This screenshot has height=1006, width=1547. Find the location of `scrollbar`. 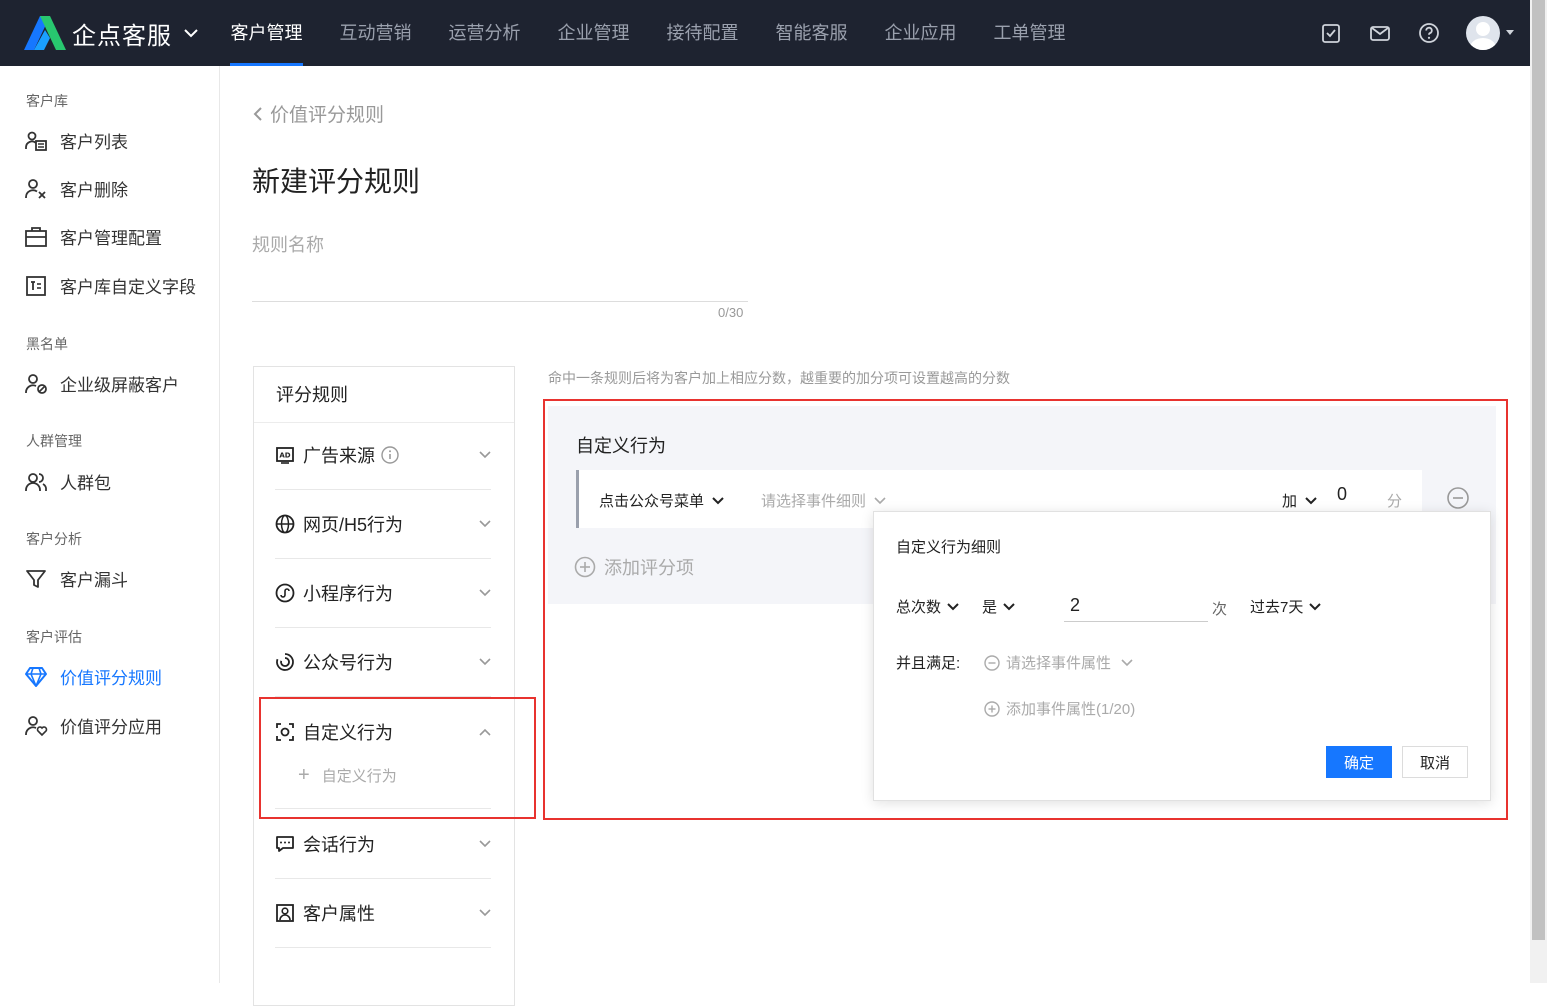

scrollbar is located at coordinates (1538, 491).